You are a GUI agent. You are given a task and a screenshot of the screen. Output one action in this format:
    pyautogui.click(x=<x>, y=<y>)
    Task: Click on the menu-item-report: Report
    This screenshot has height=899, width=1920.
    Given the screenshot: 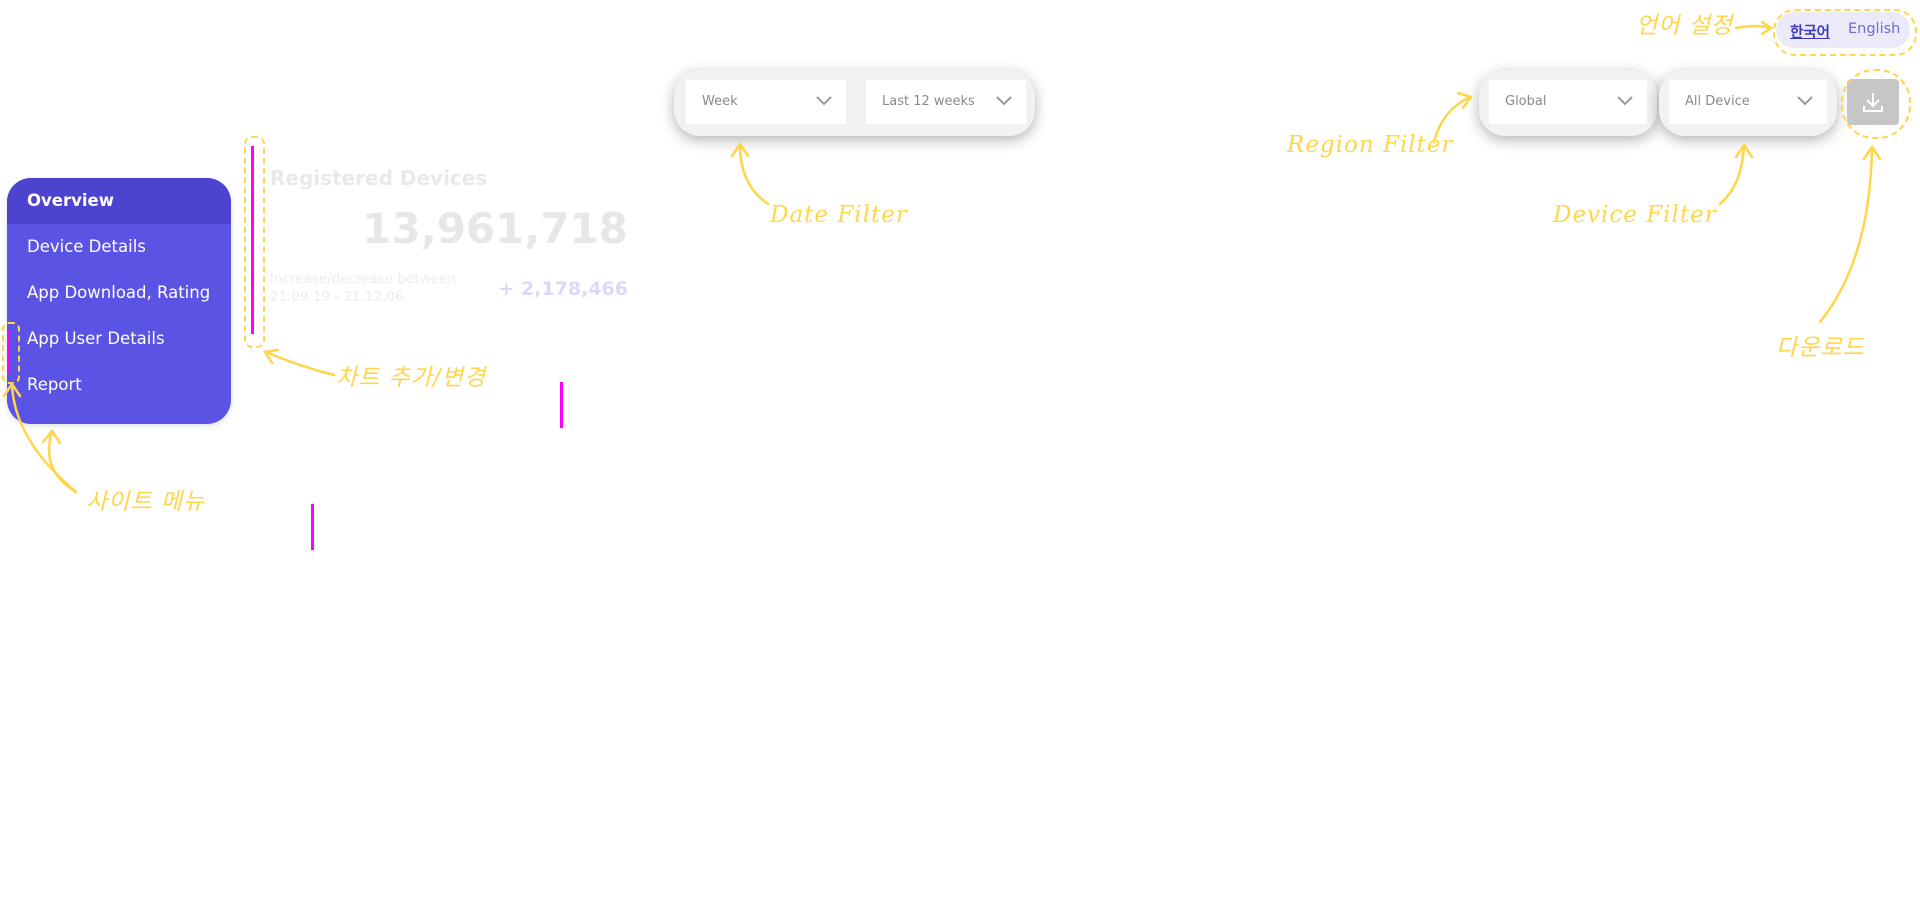 What is the action you would take?
    pyautogui.click(x=119, y=385)
    